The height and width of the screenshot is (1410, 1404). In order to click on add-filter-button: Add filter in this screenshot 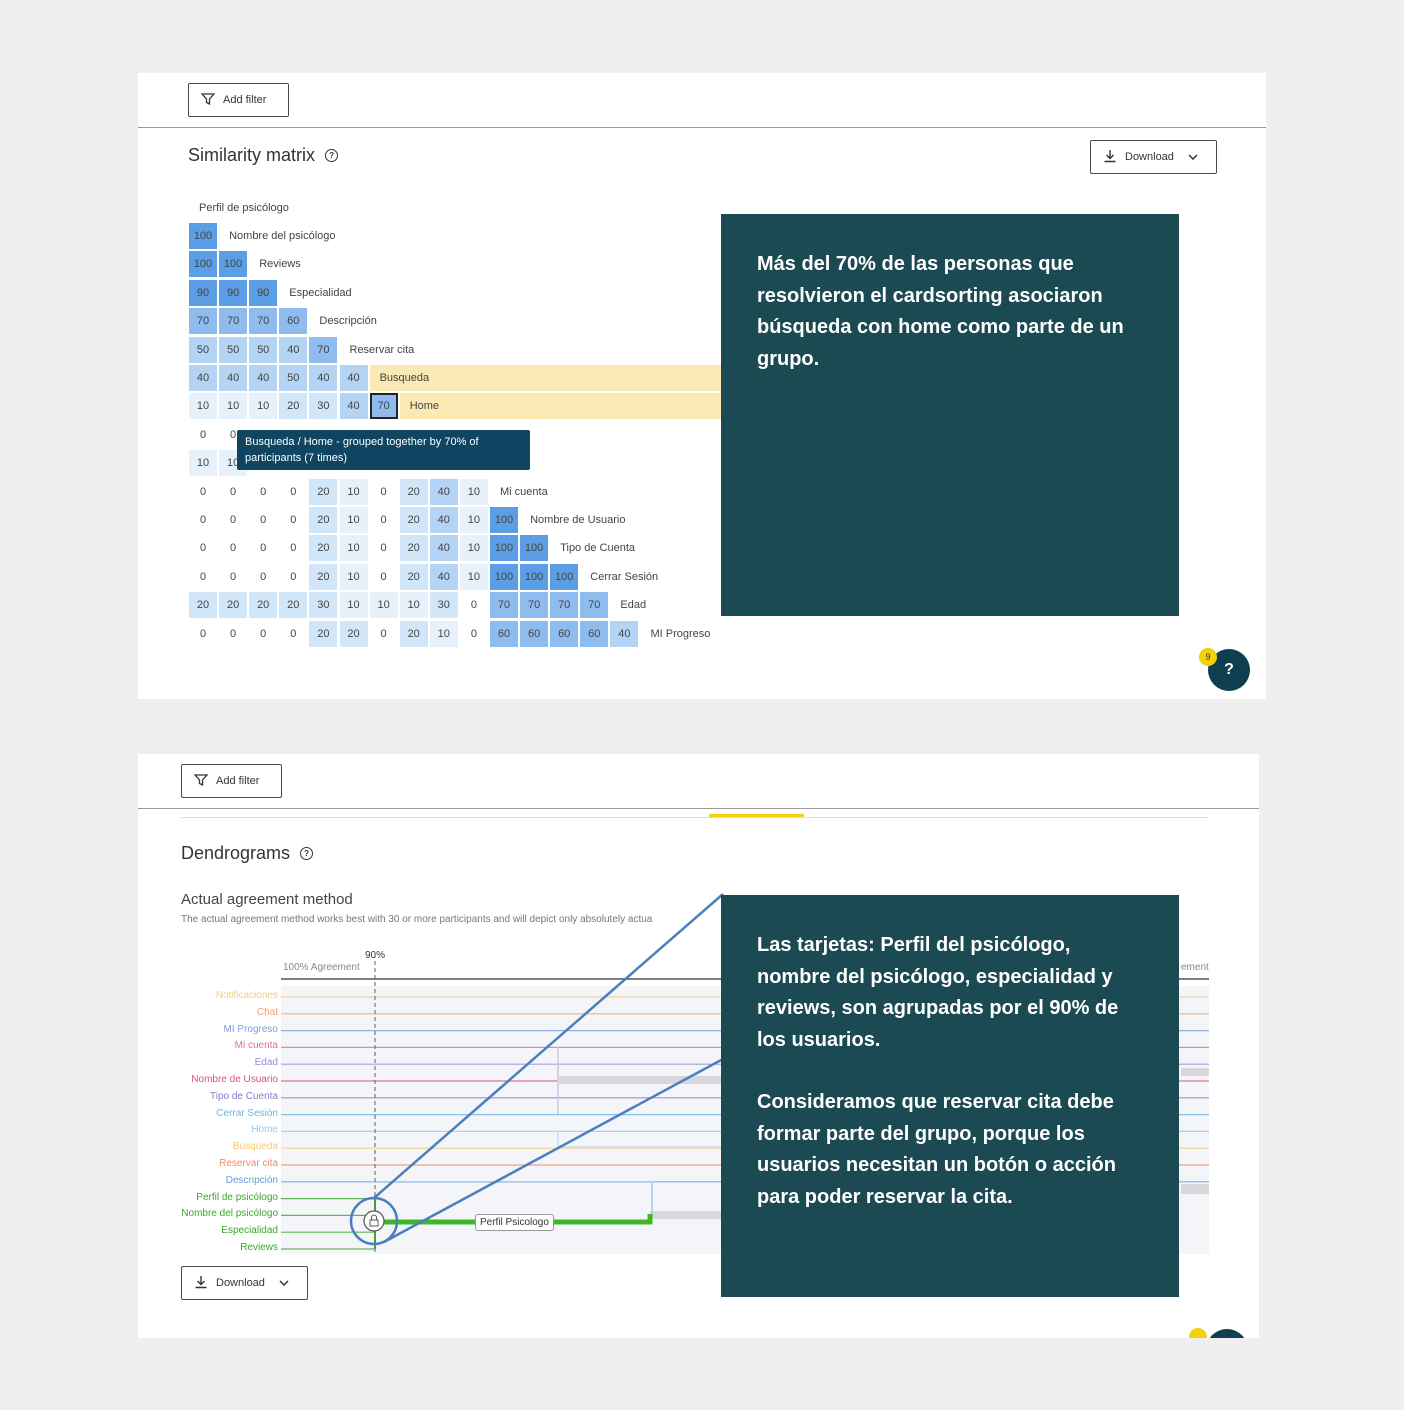, I will do `click(238, 100)`.